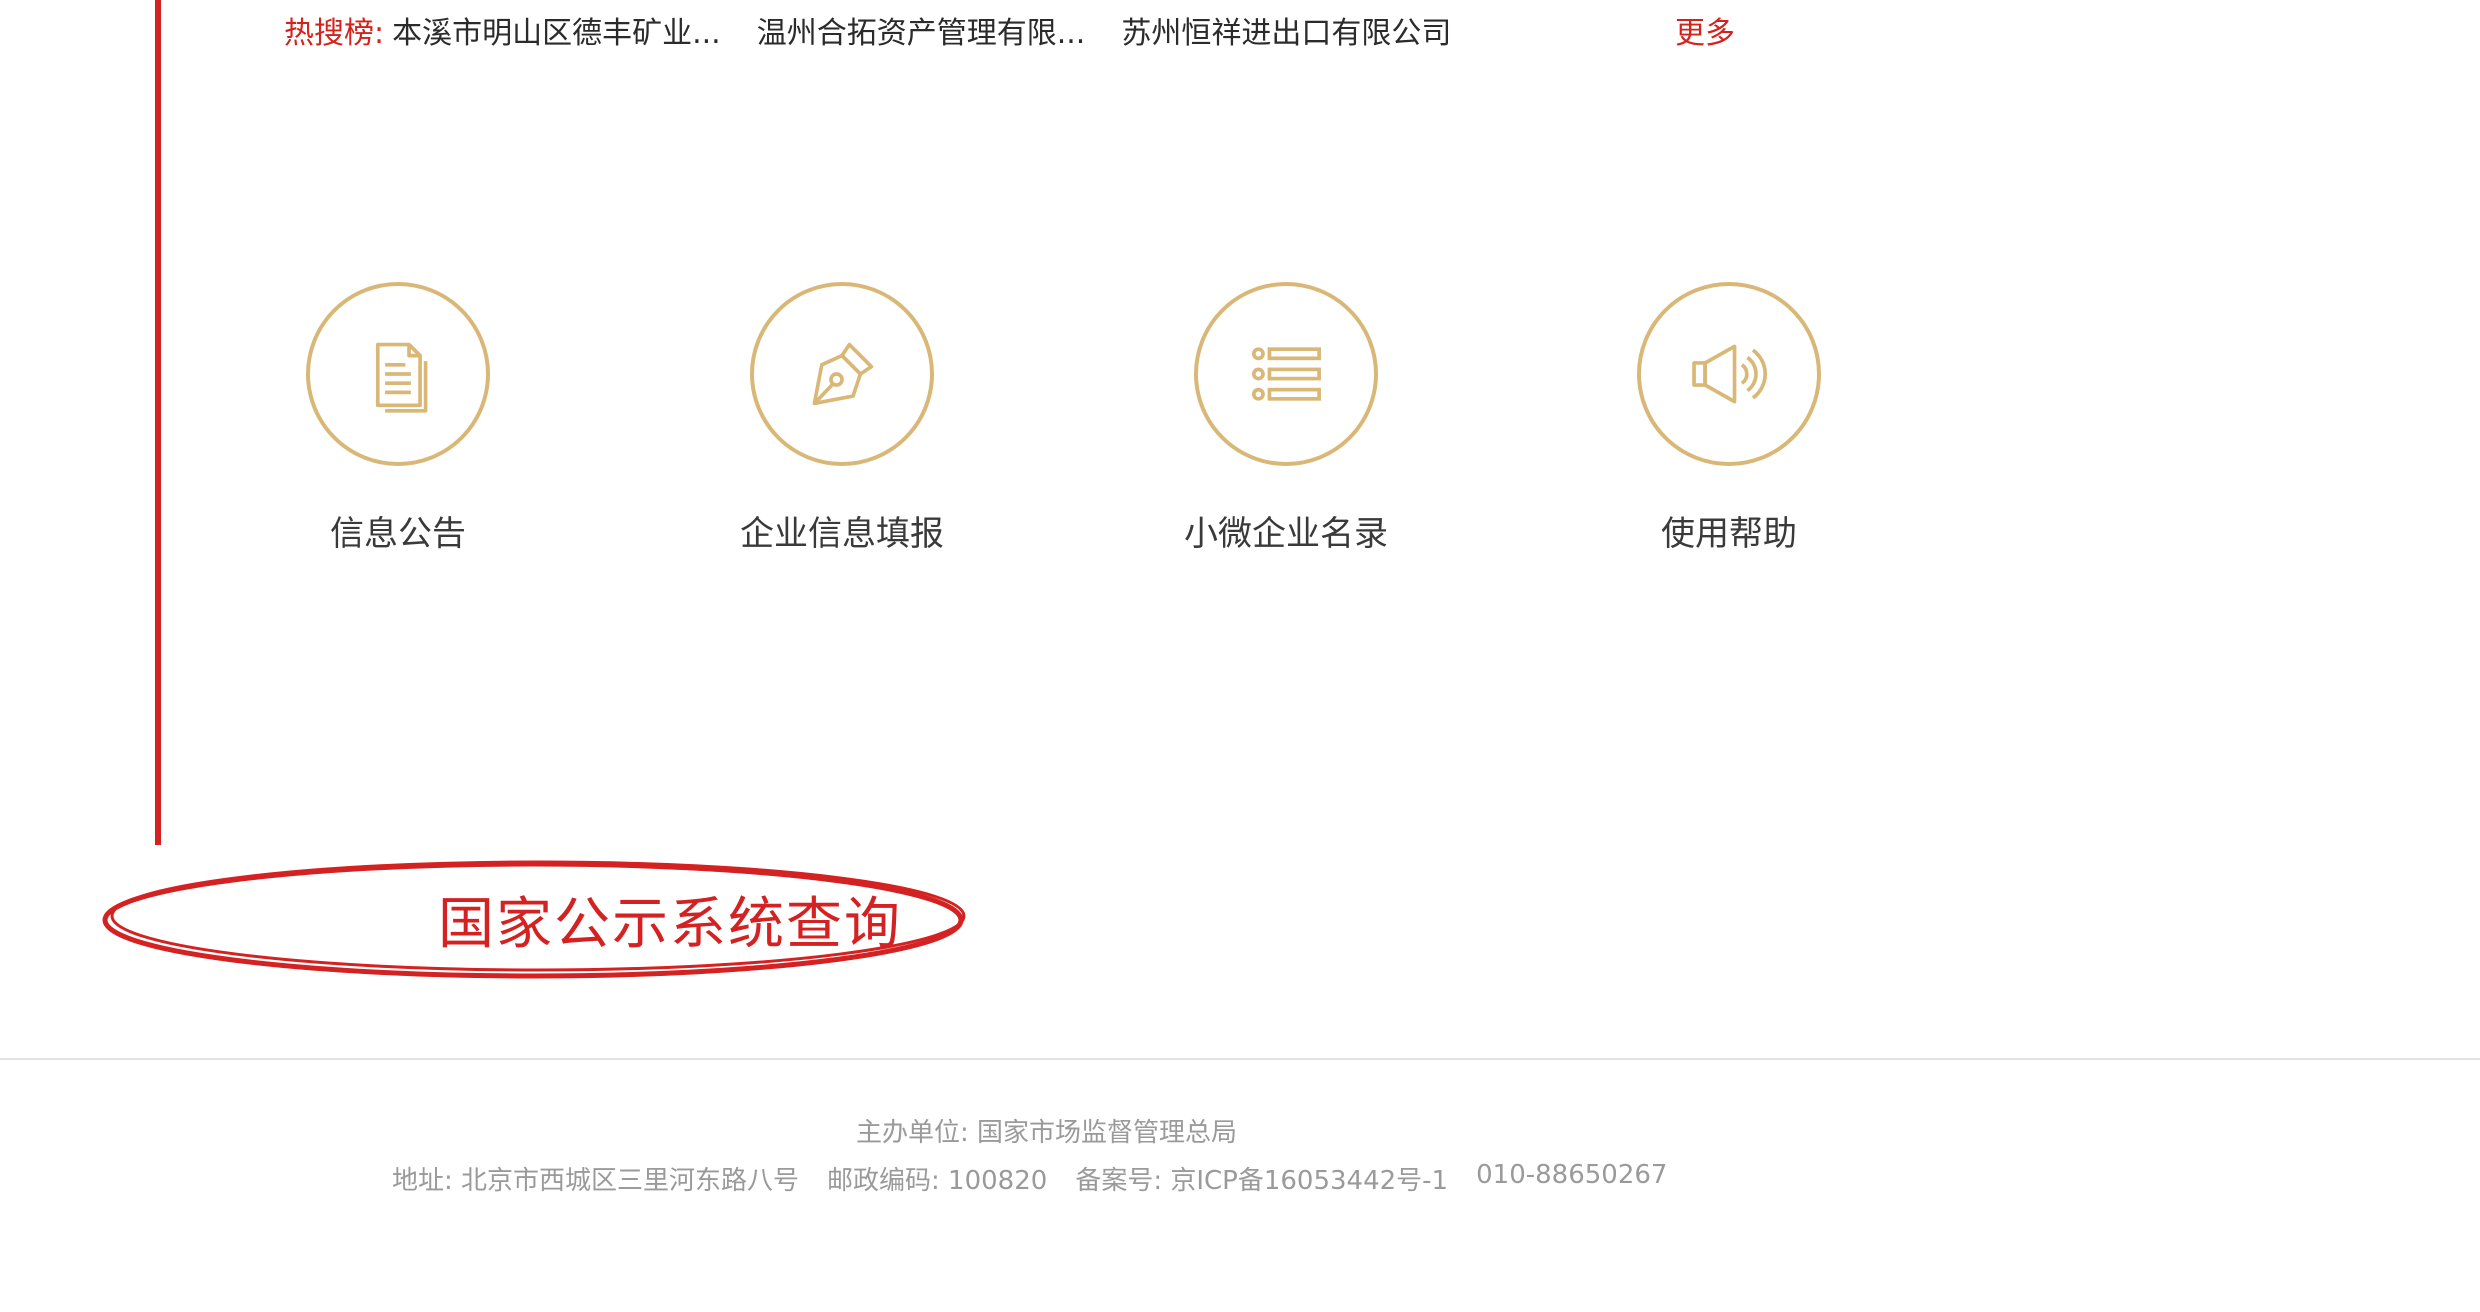  I want to click on hot-search-list: 本溪市明山区德丰矿业... 温州合拓资产管理有限... 苏州恒祥进出口有限公司, so click(921, 30).